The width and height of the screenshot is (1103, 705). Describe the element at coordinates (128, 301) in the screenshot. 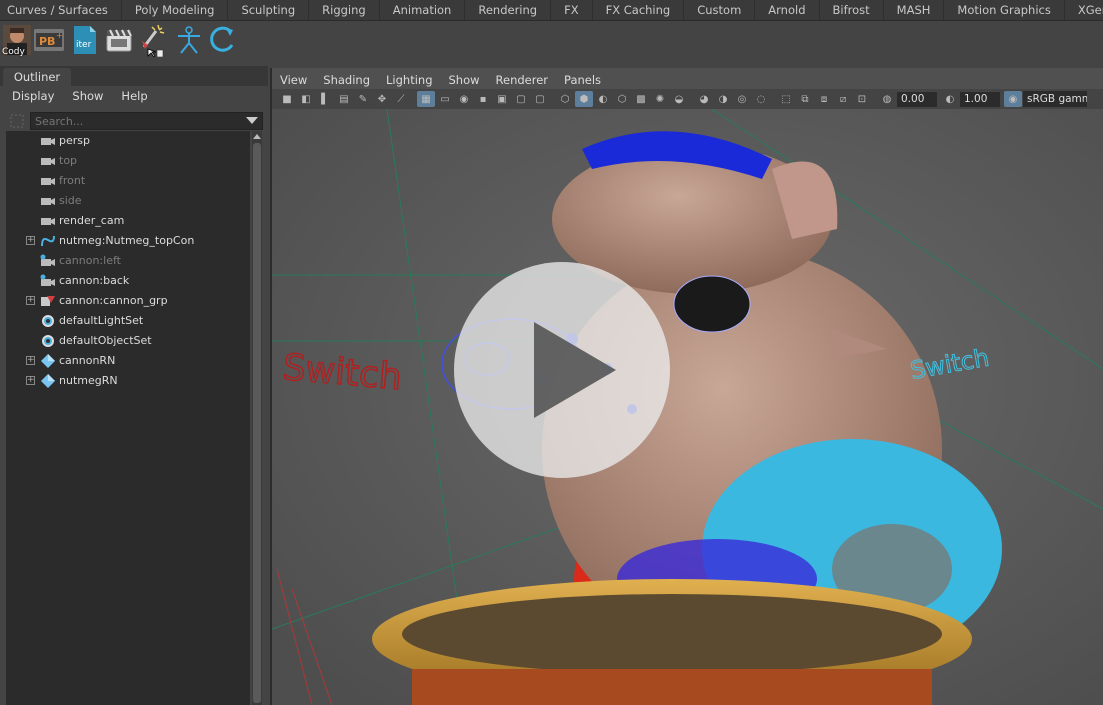

I see `tree-item: + cannon:cannon_grp` at that location.